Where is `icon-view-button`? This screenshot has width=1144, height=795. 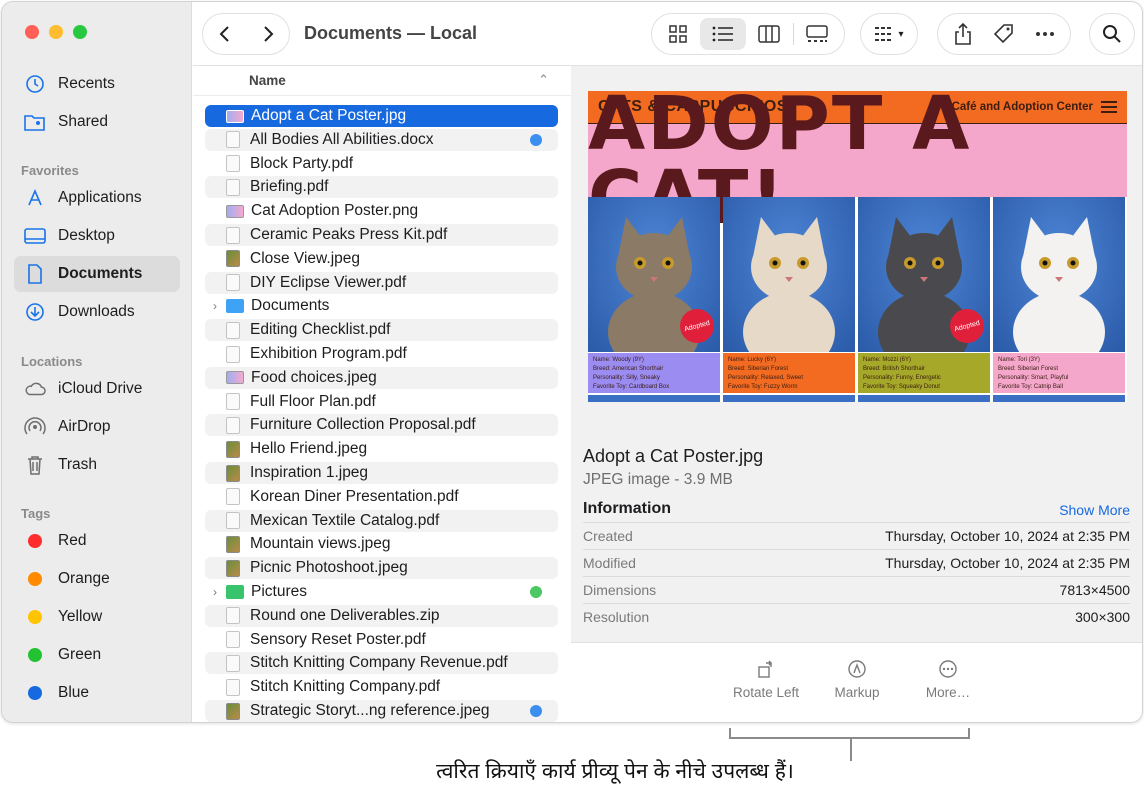 icon-view-button is located at coordinates (677, 34).